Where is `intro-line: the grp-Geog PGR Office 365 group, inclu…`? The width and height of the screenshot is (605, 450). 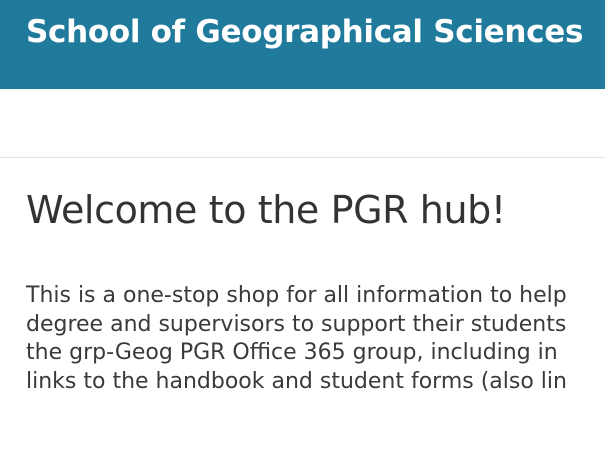 intro-line: the grp-Geog PGR Office 365 group, inclu… is located at coordinates (292, 352).